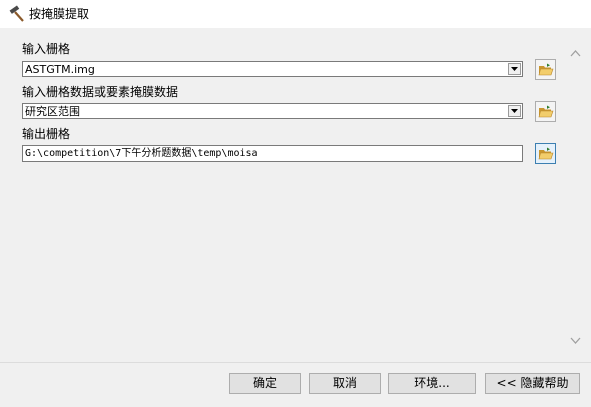  I want to click on output-raster-browse-button, so click(545, 153).